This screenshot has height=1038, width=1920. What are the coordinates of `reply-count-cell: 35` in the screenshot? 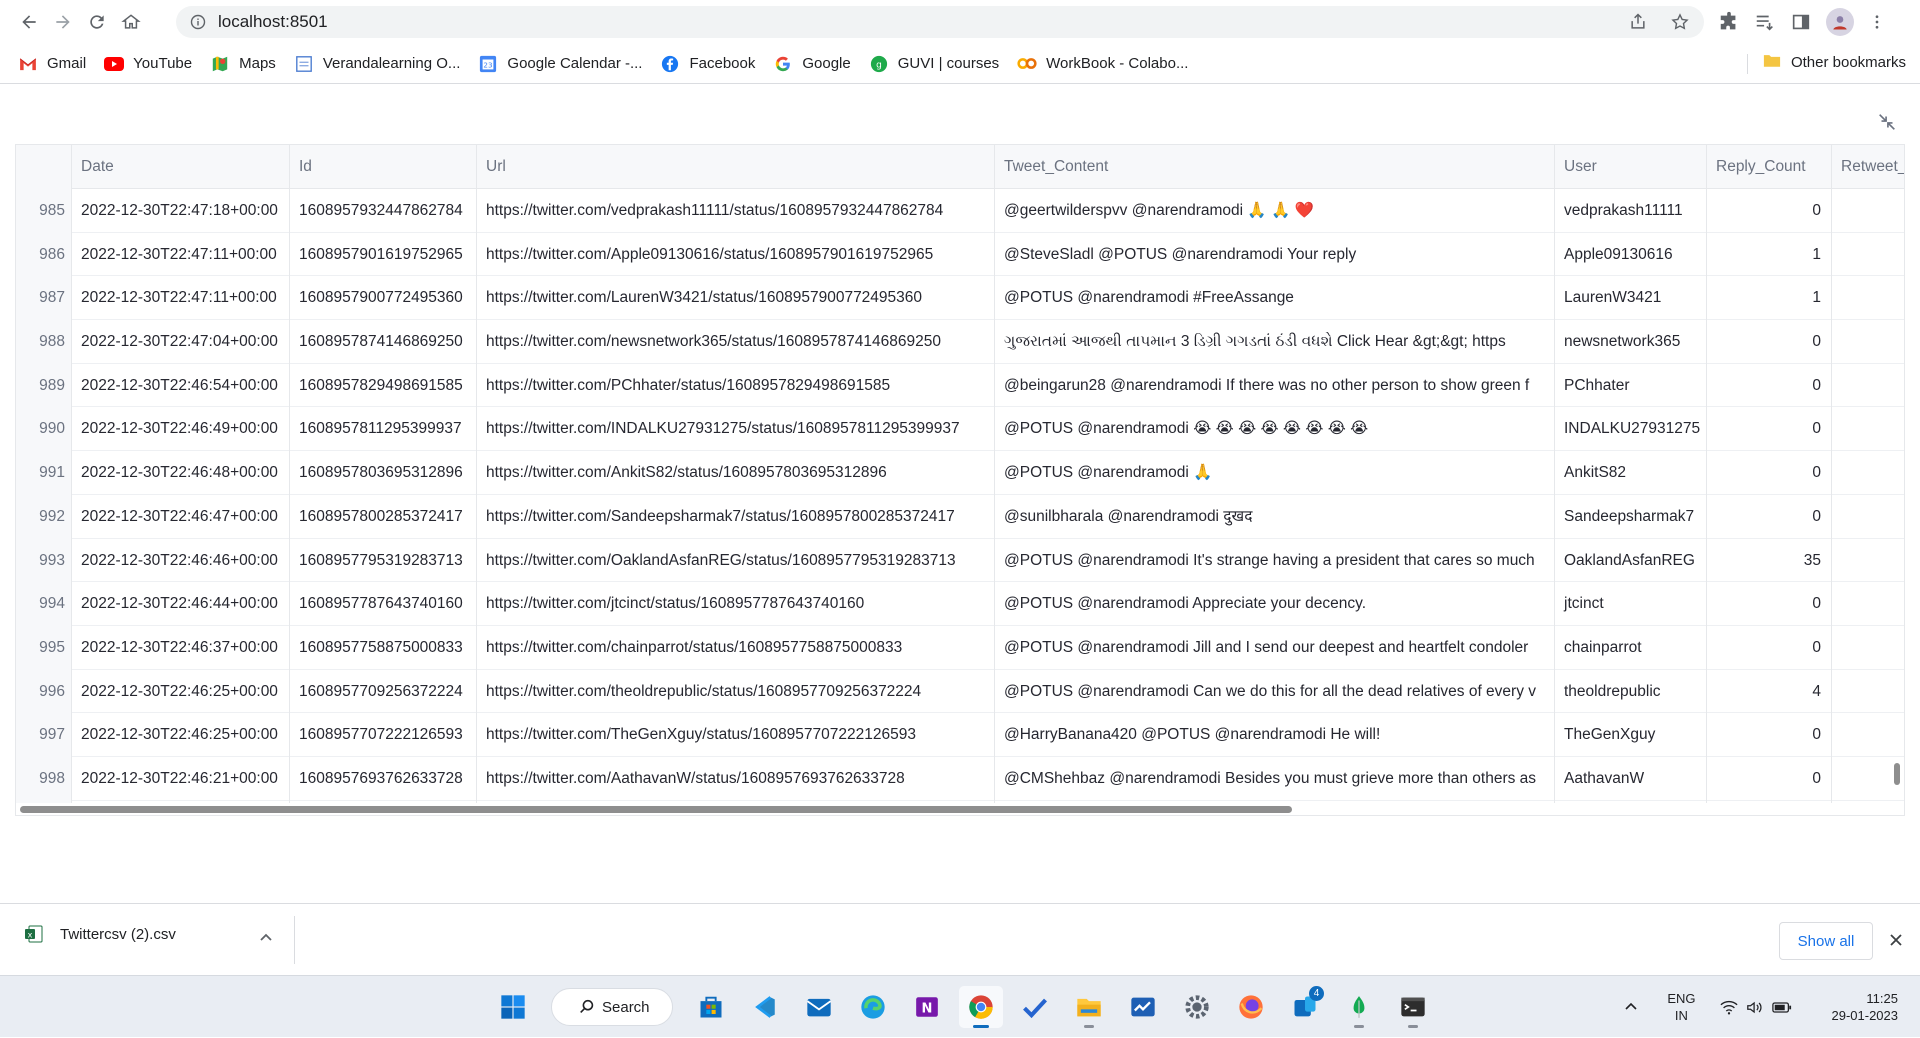 It's located at (1769, 560).